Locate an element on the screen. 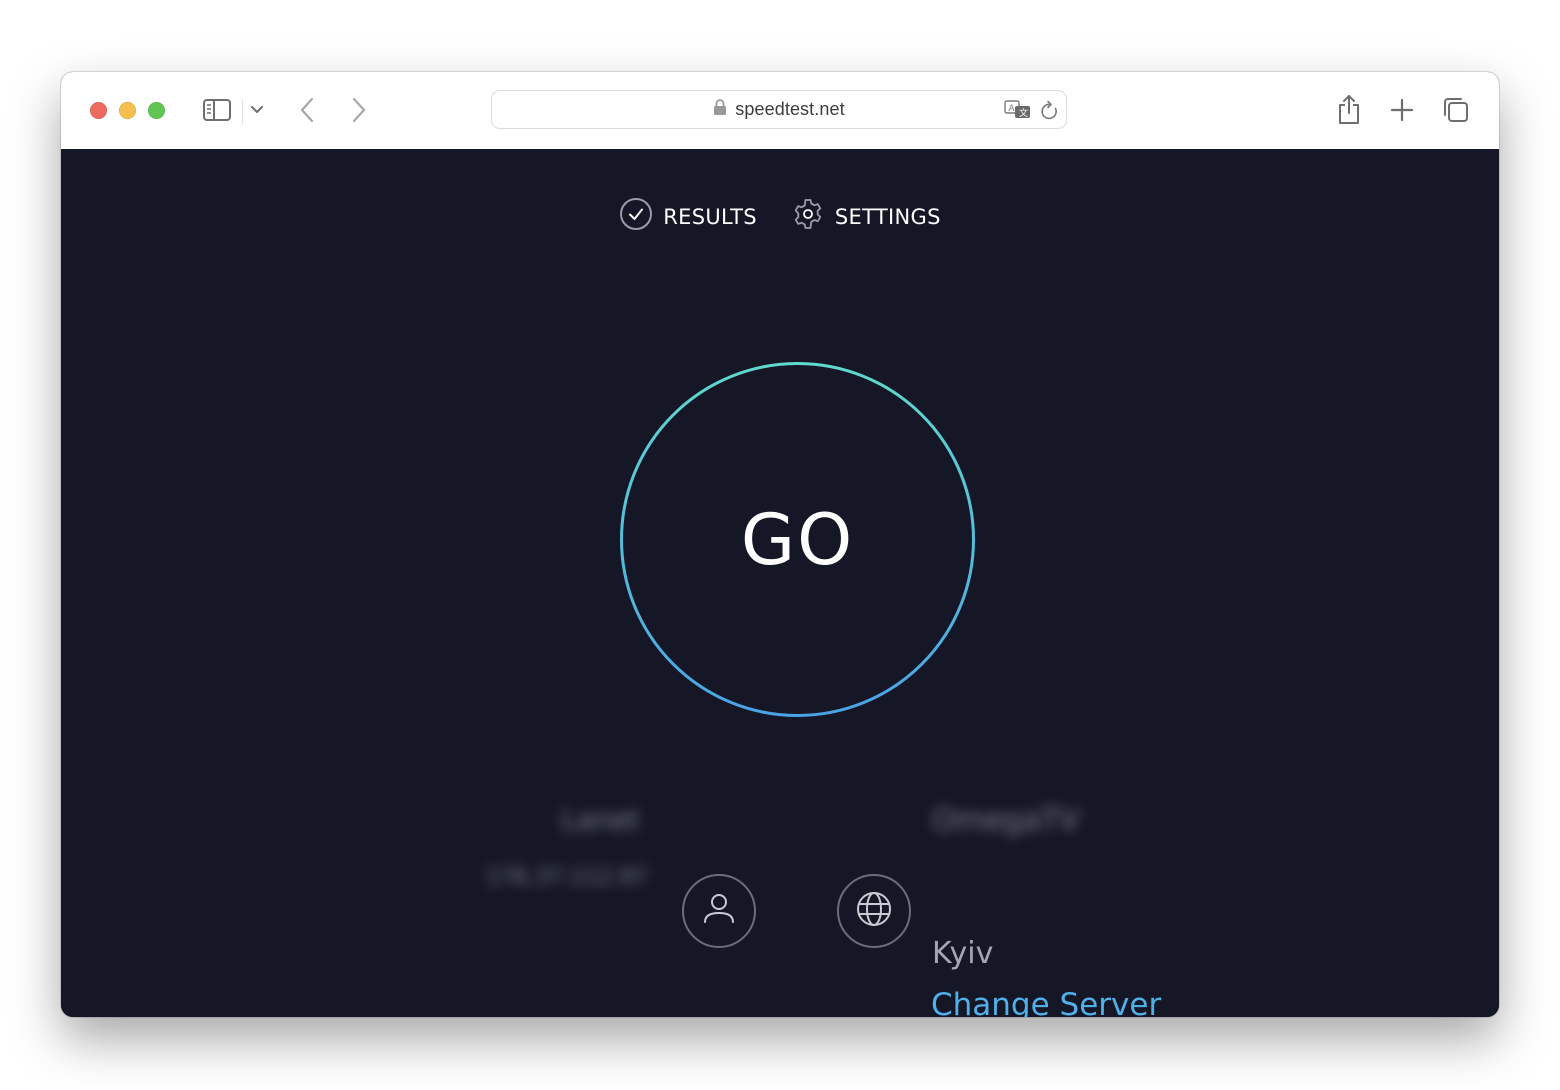 Image resolution: width=1560 pixels, height=1090 pixels. share-icon is located at coordinates (1349, 109).